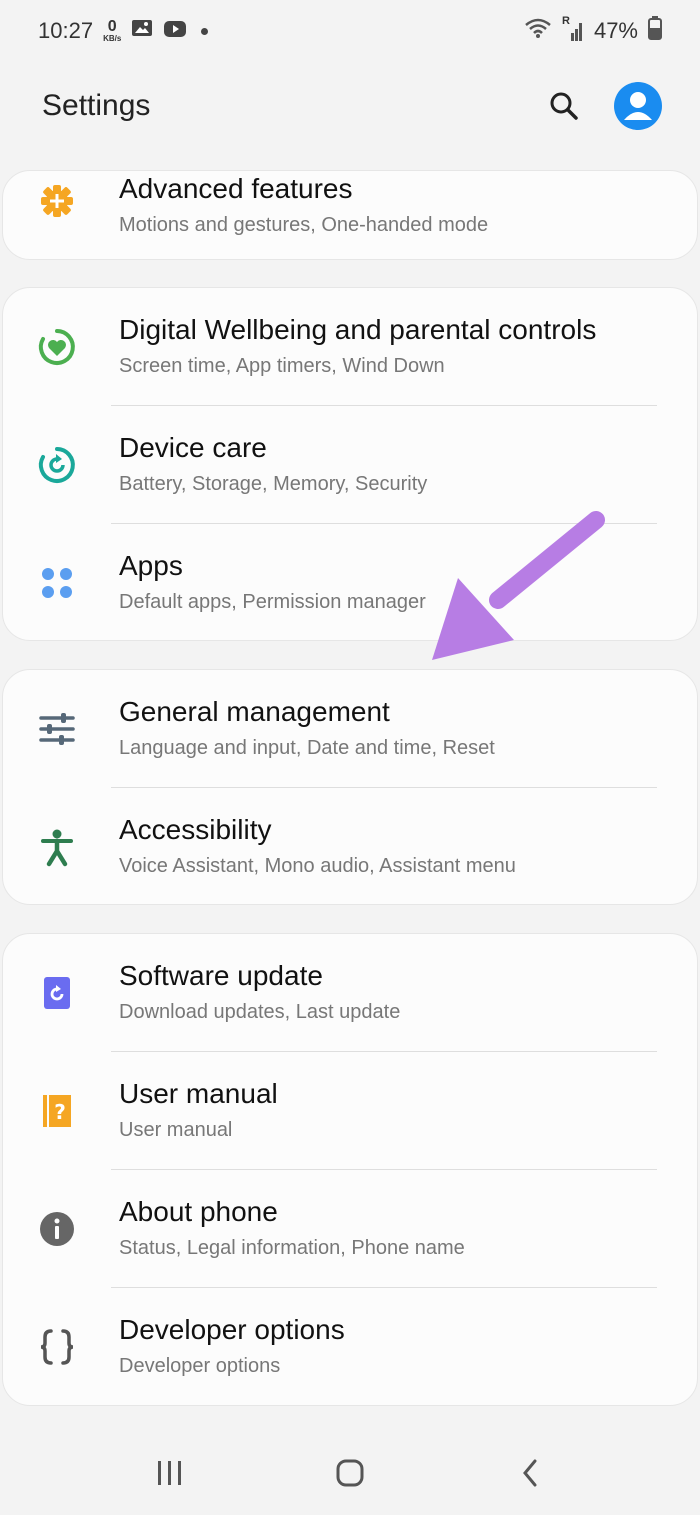 The height and width of the screenshot is (1515, 700). What do you see at coordinates (195, 829) in the screenshot?
I see `settings-item-label: Accessibility` at bounding box center [195, 829].